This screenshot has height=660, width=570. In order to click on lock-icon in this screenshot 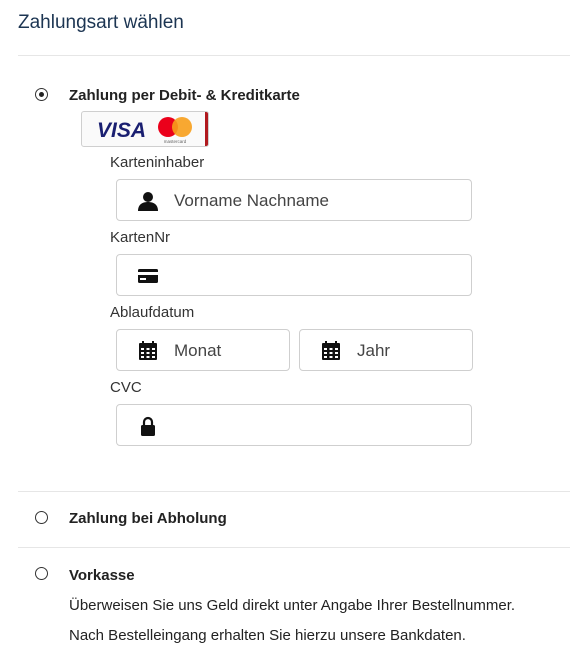, I will do `click(148, 426)`.